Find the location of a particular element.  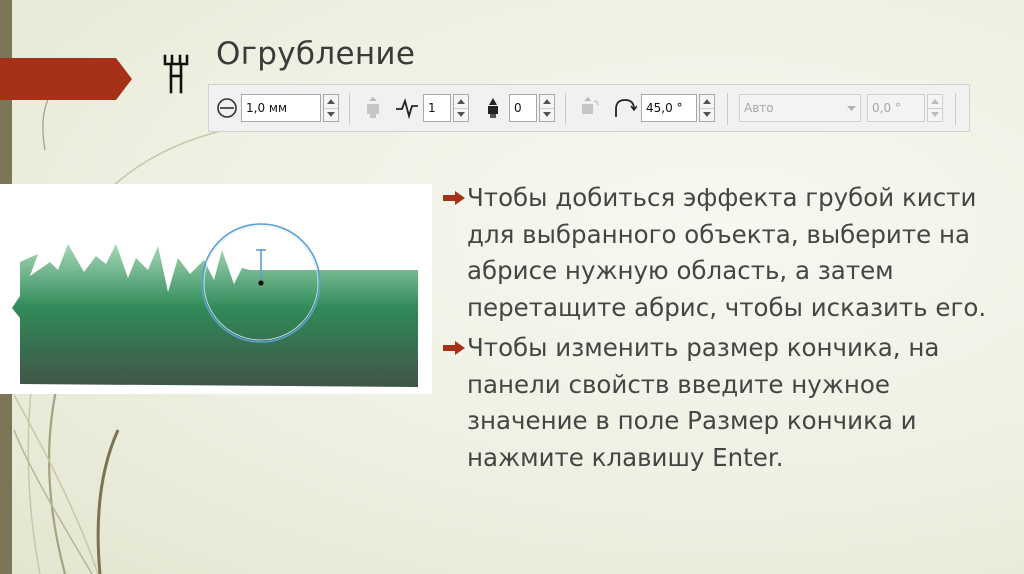

chevron-down-icon is located at coordinates (851, 108).